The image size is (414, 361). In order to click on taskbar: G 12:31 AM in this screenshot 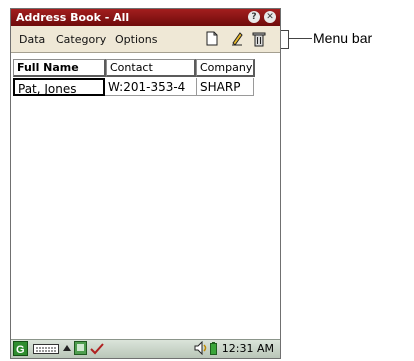, I will do `click(145, 348)`.